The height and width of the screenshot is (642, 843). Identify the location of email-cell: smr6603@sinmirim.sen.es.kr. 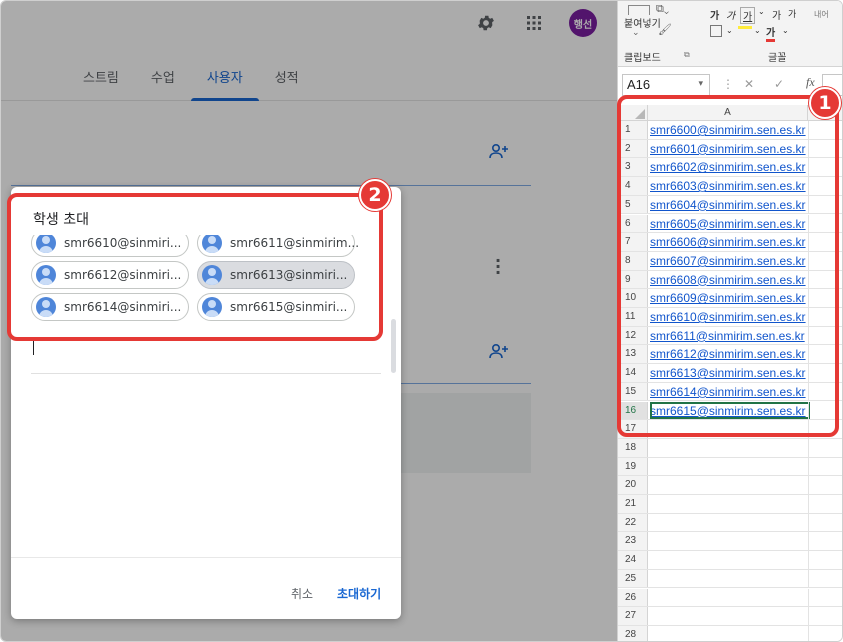
(730, 186).